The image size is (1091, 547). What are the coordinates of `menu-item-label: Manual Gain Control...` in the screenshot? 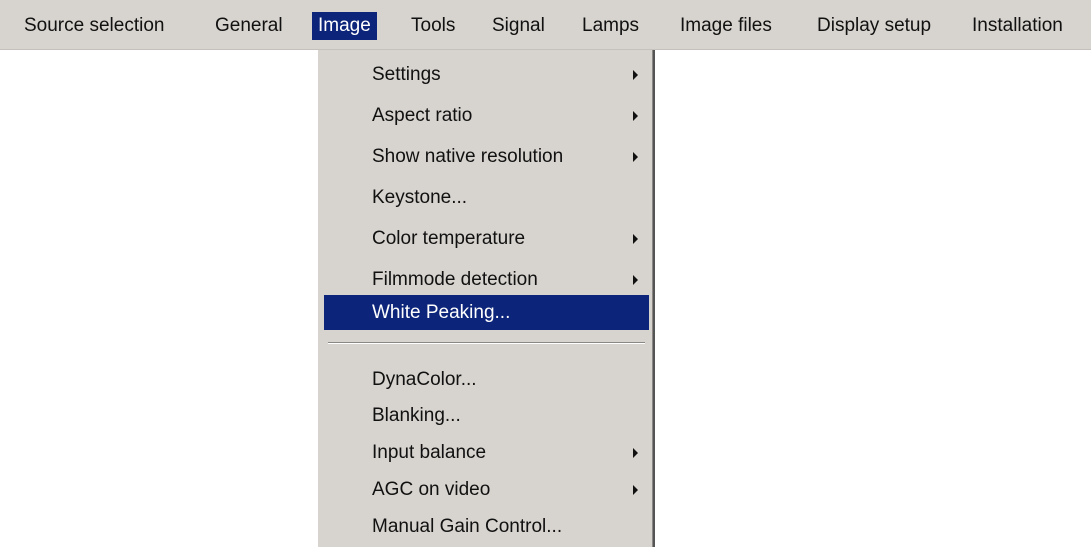 It's located at (467, 526).